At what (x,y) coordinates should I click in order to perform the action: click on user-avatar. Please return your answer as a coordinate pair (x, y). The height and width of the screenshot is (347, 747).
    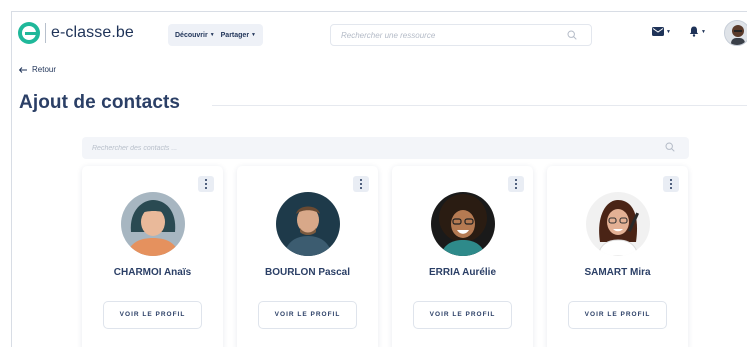
    Looking at the image, I should click on (735, 33).